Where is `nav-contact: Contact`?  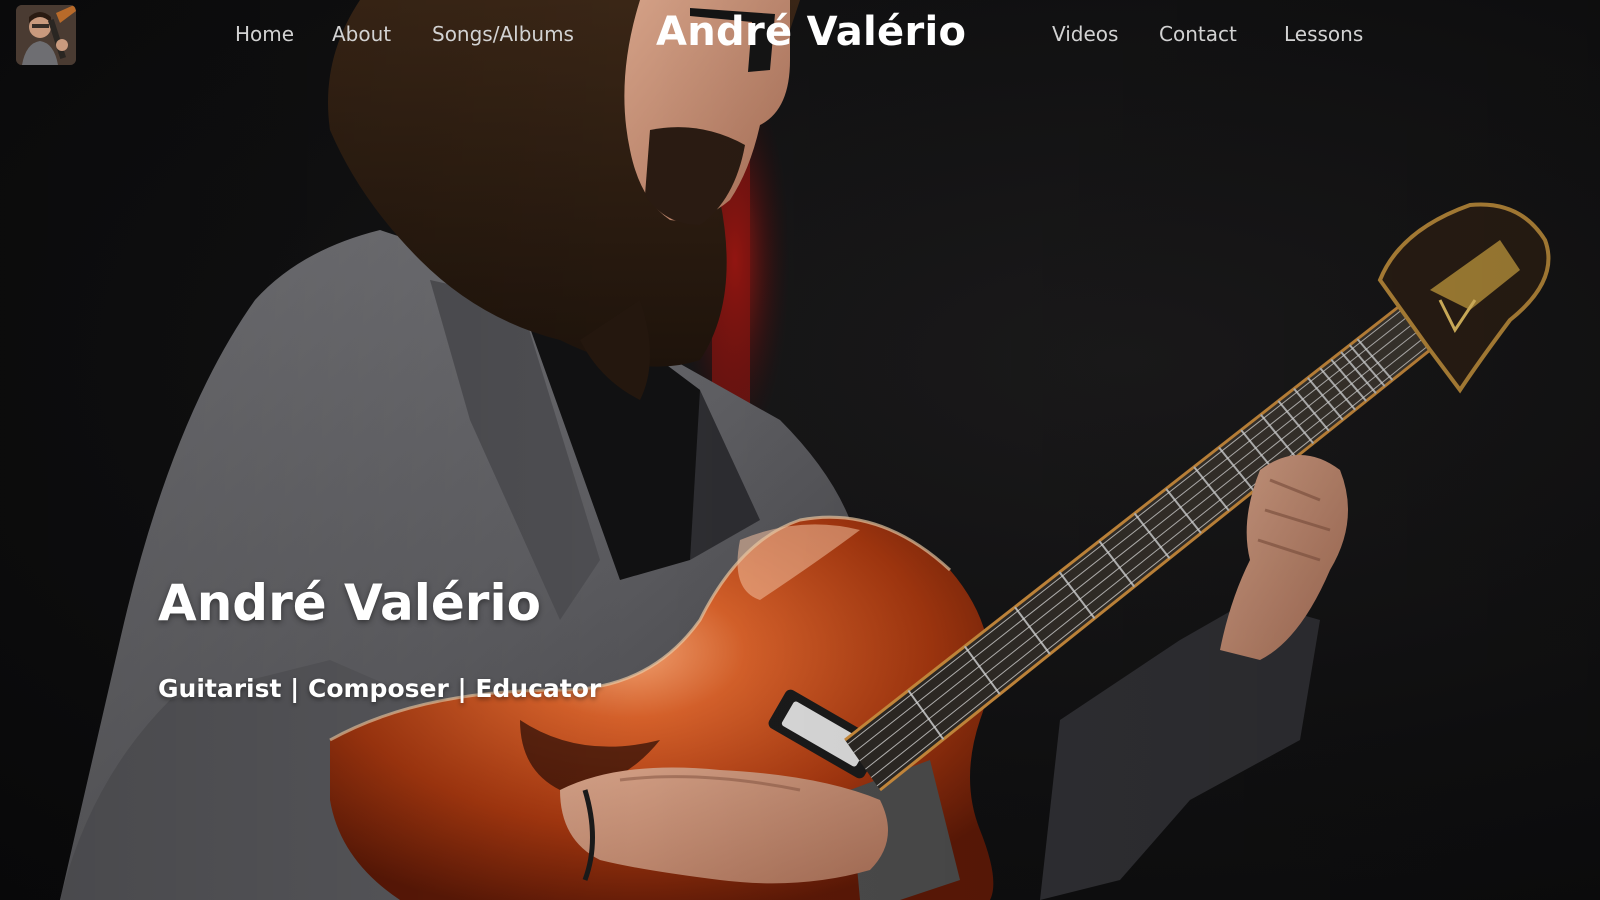
nav-contact: Contact is located at coordinates (1198, 34).